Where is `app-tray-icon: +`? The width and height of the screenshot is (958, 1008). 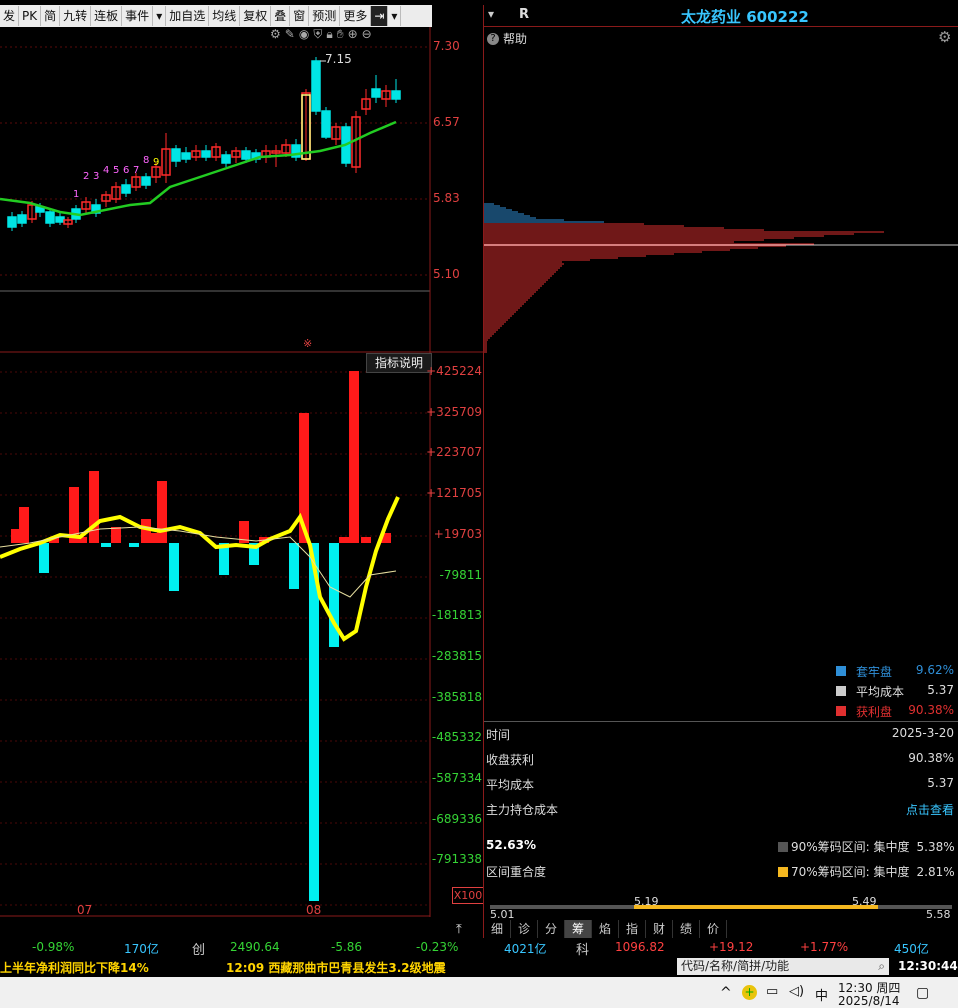 app-tray-icon: + is located at coordinates (749, 992).